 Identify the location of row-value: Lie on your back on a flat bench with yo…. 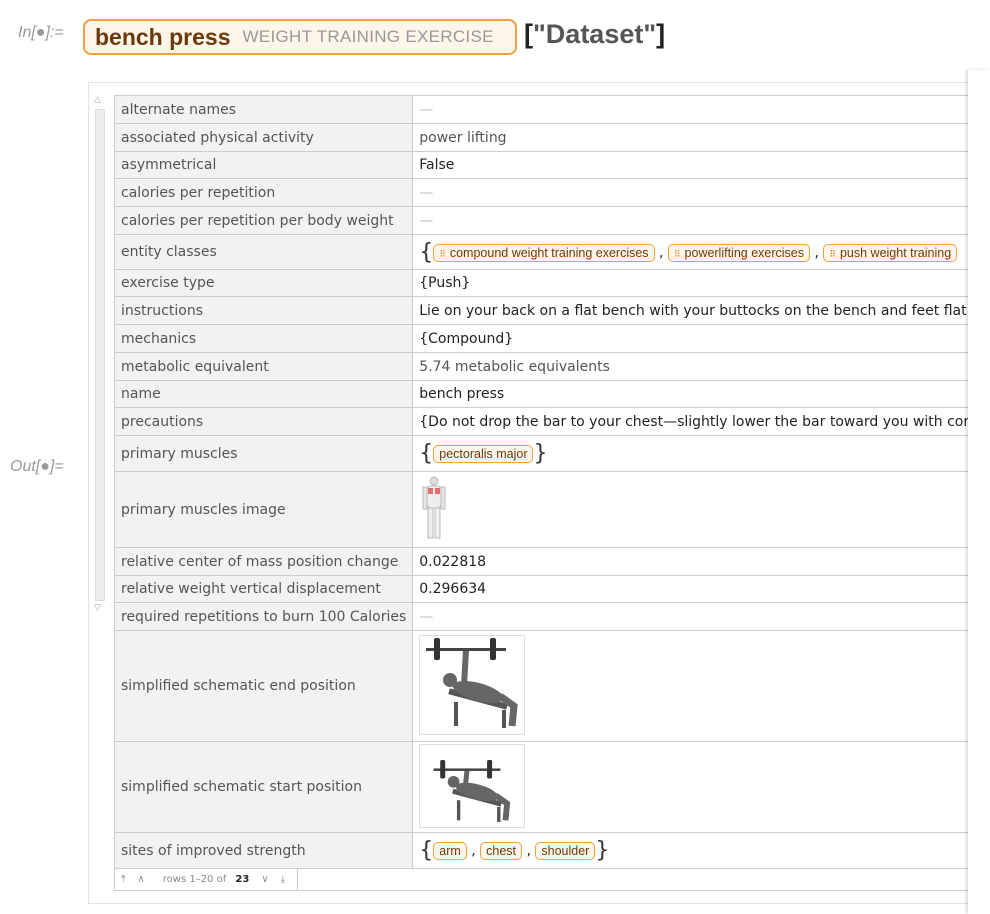
(701, 310).